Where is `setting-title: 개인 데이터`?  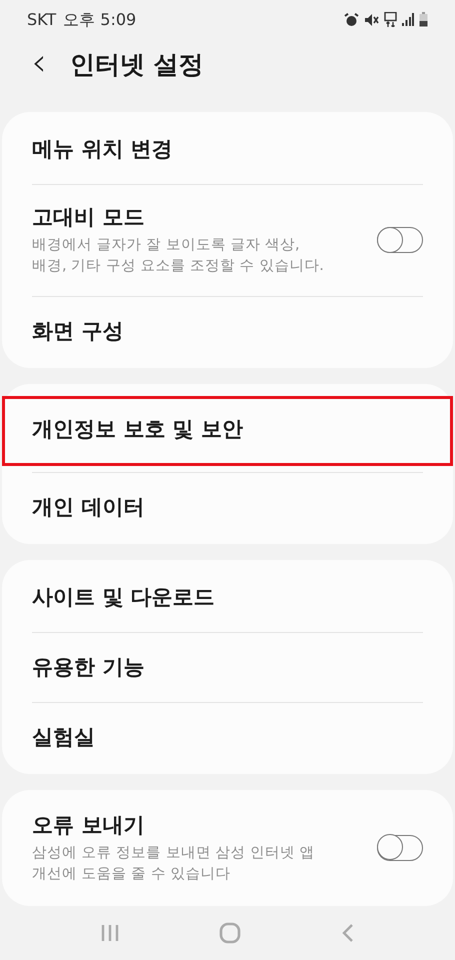
setting-title: 개인 데이터 is located at coordinates (88, 507).